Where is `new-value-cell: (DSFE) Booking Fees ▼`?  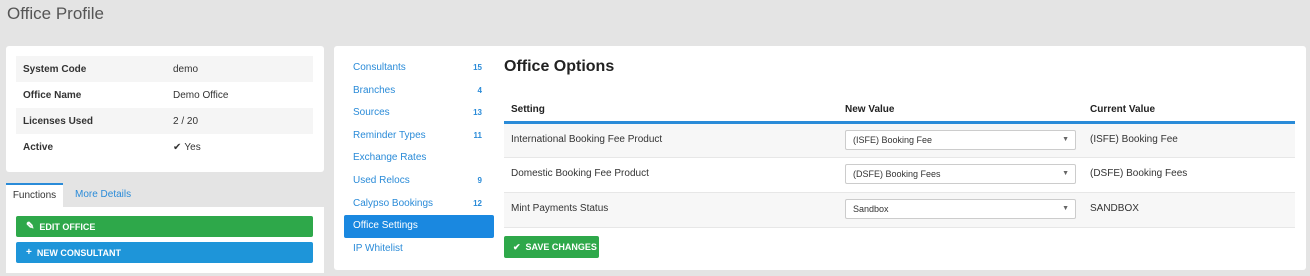 new-value-cell: (DSFE) Booking Fees ▼ is located at coordinates (960, 175).